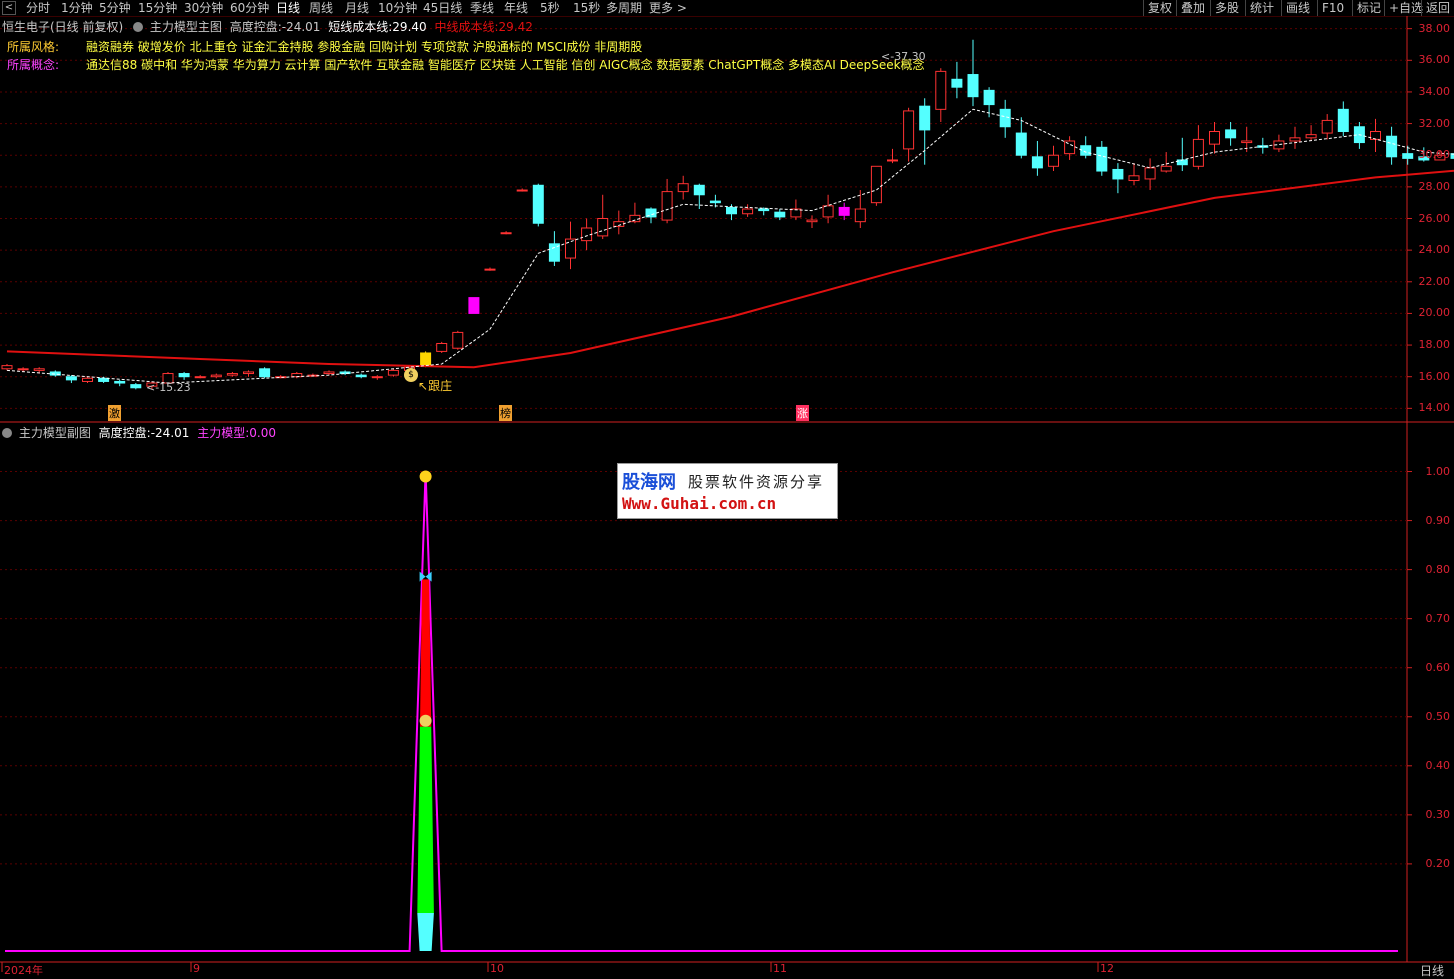 The image size is (1454, 979). What do you see at coordinates (1438, 618) in the screenshot?
I see `sub-y-tick-label: 0.70` at bounding box center [1438, 618].